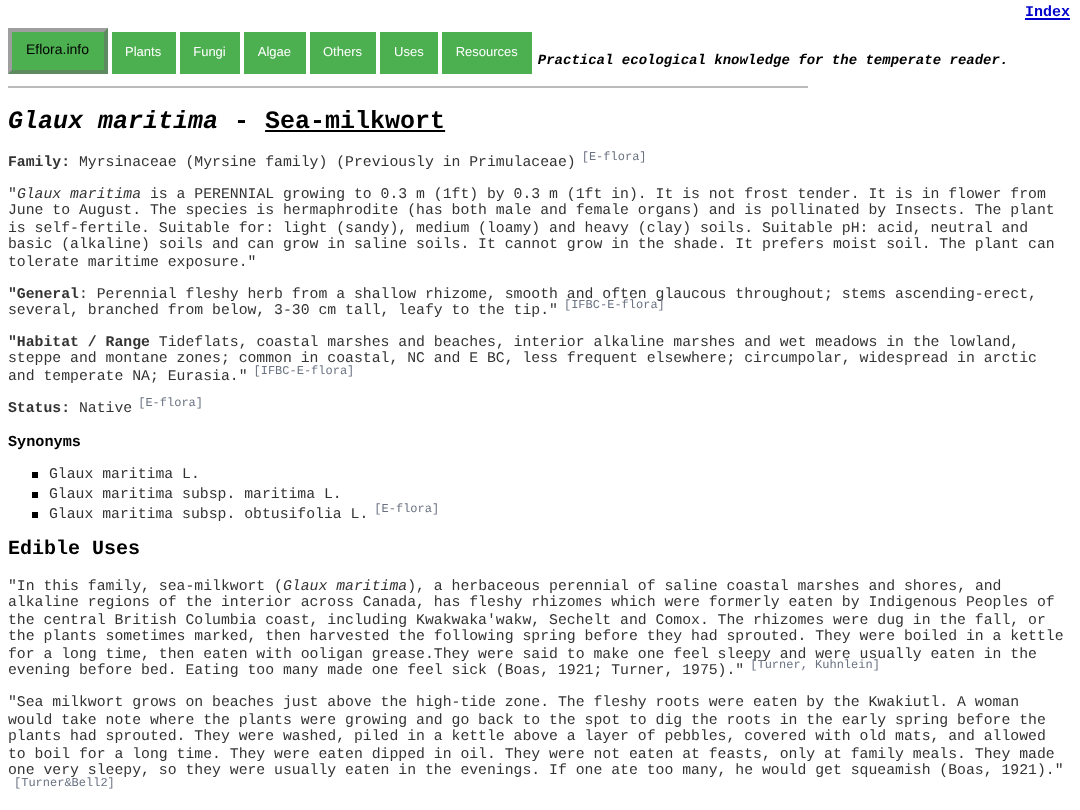 This screenshot has height=810, width=1080. What do you see at coordinates (75, 551) in the screenshot?
I see `section-heading: Edible Uses` at bounding box center [75, 551].